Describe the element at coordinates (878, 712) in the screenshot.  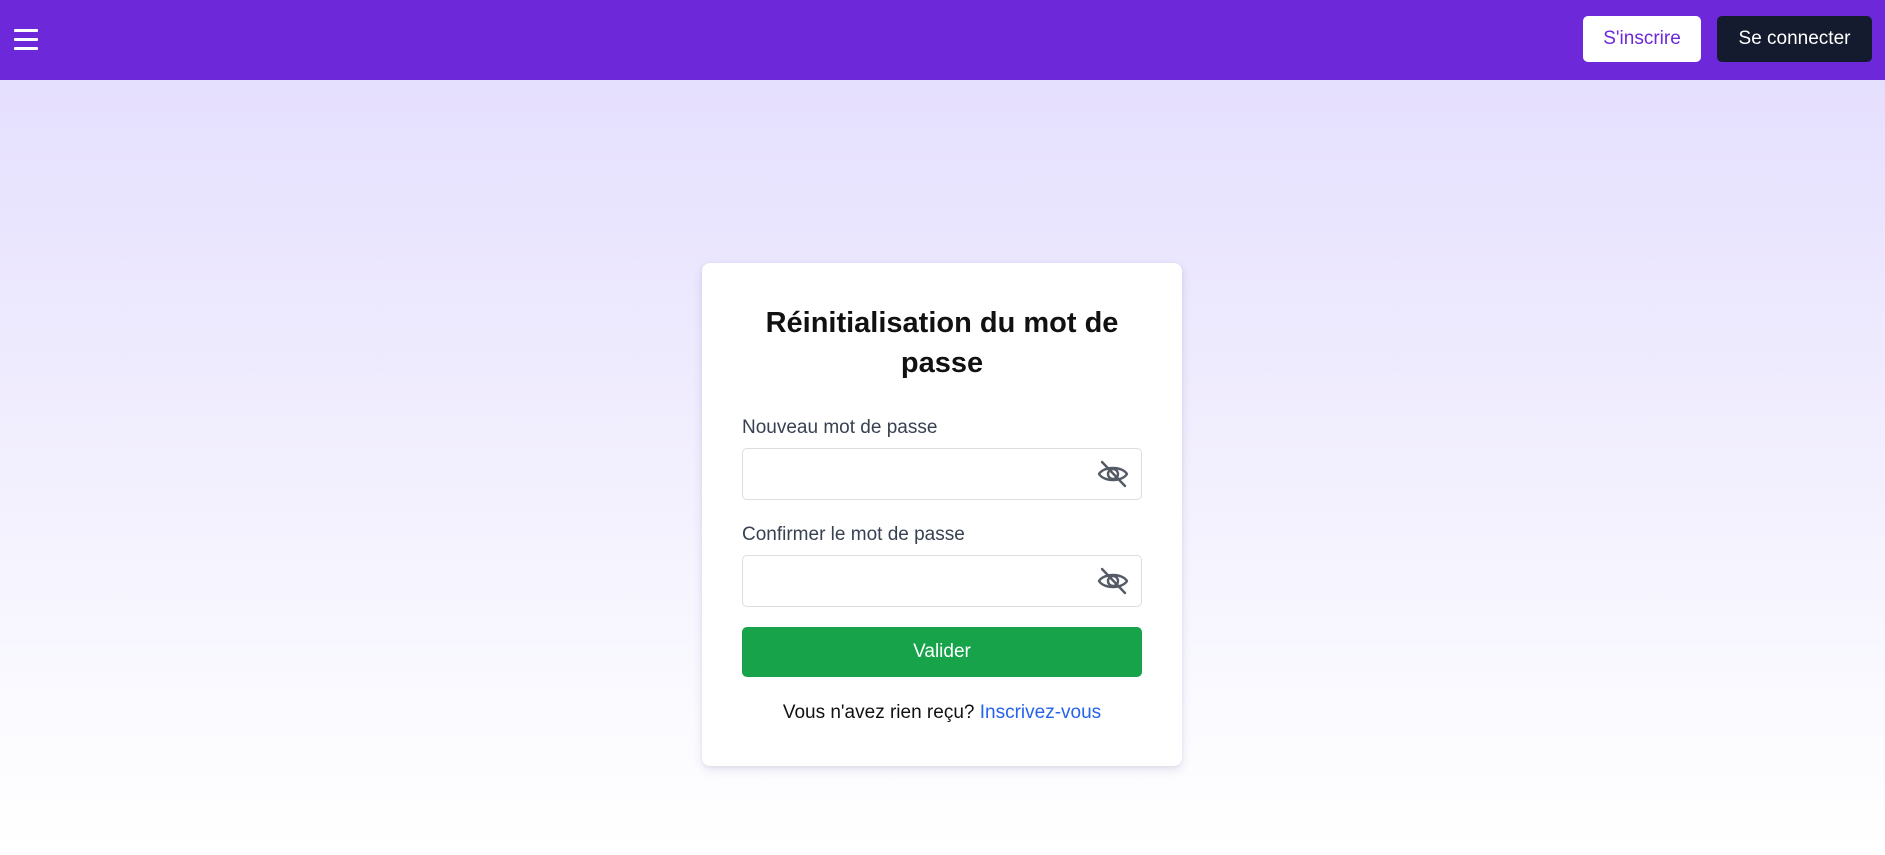
I see `signup-prompt-text: Vous n'avez rien reçu?` at that location.